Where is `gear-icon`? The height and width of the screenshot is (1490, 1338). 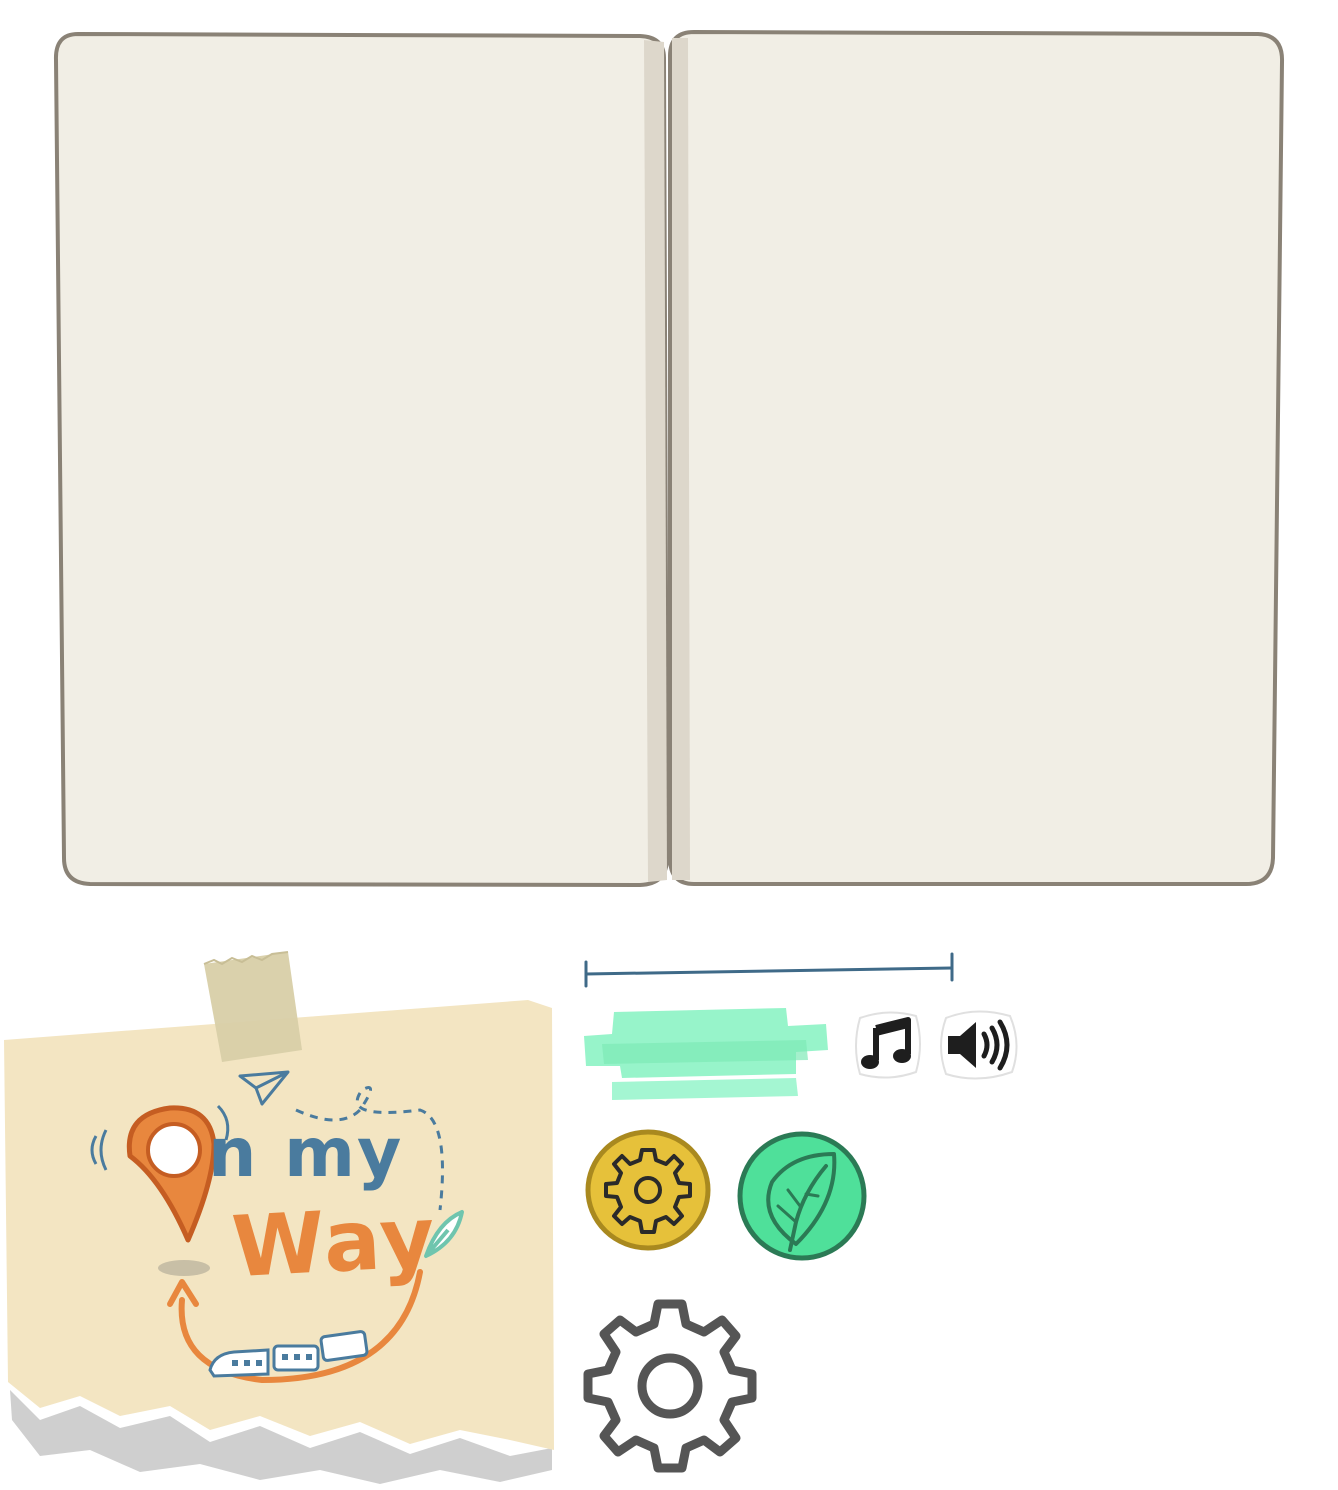
gear-icon is located at coordinates (670, 1386).